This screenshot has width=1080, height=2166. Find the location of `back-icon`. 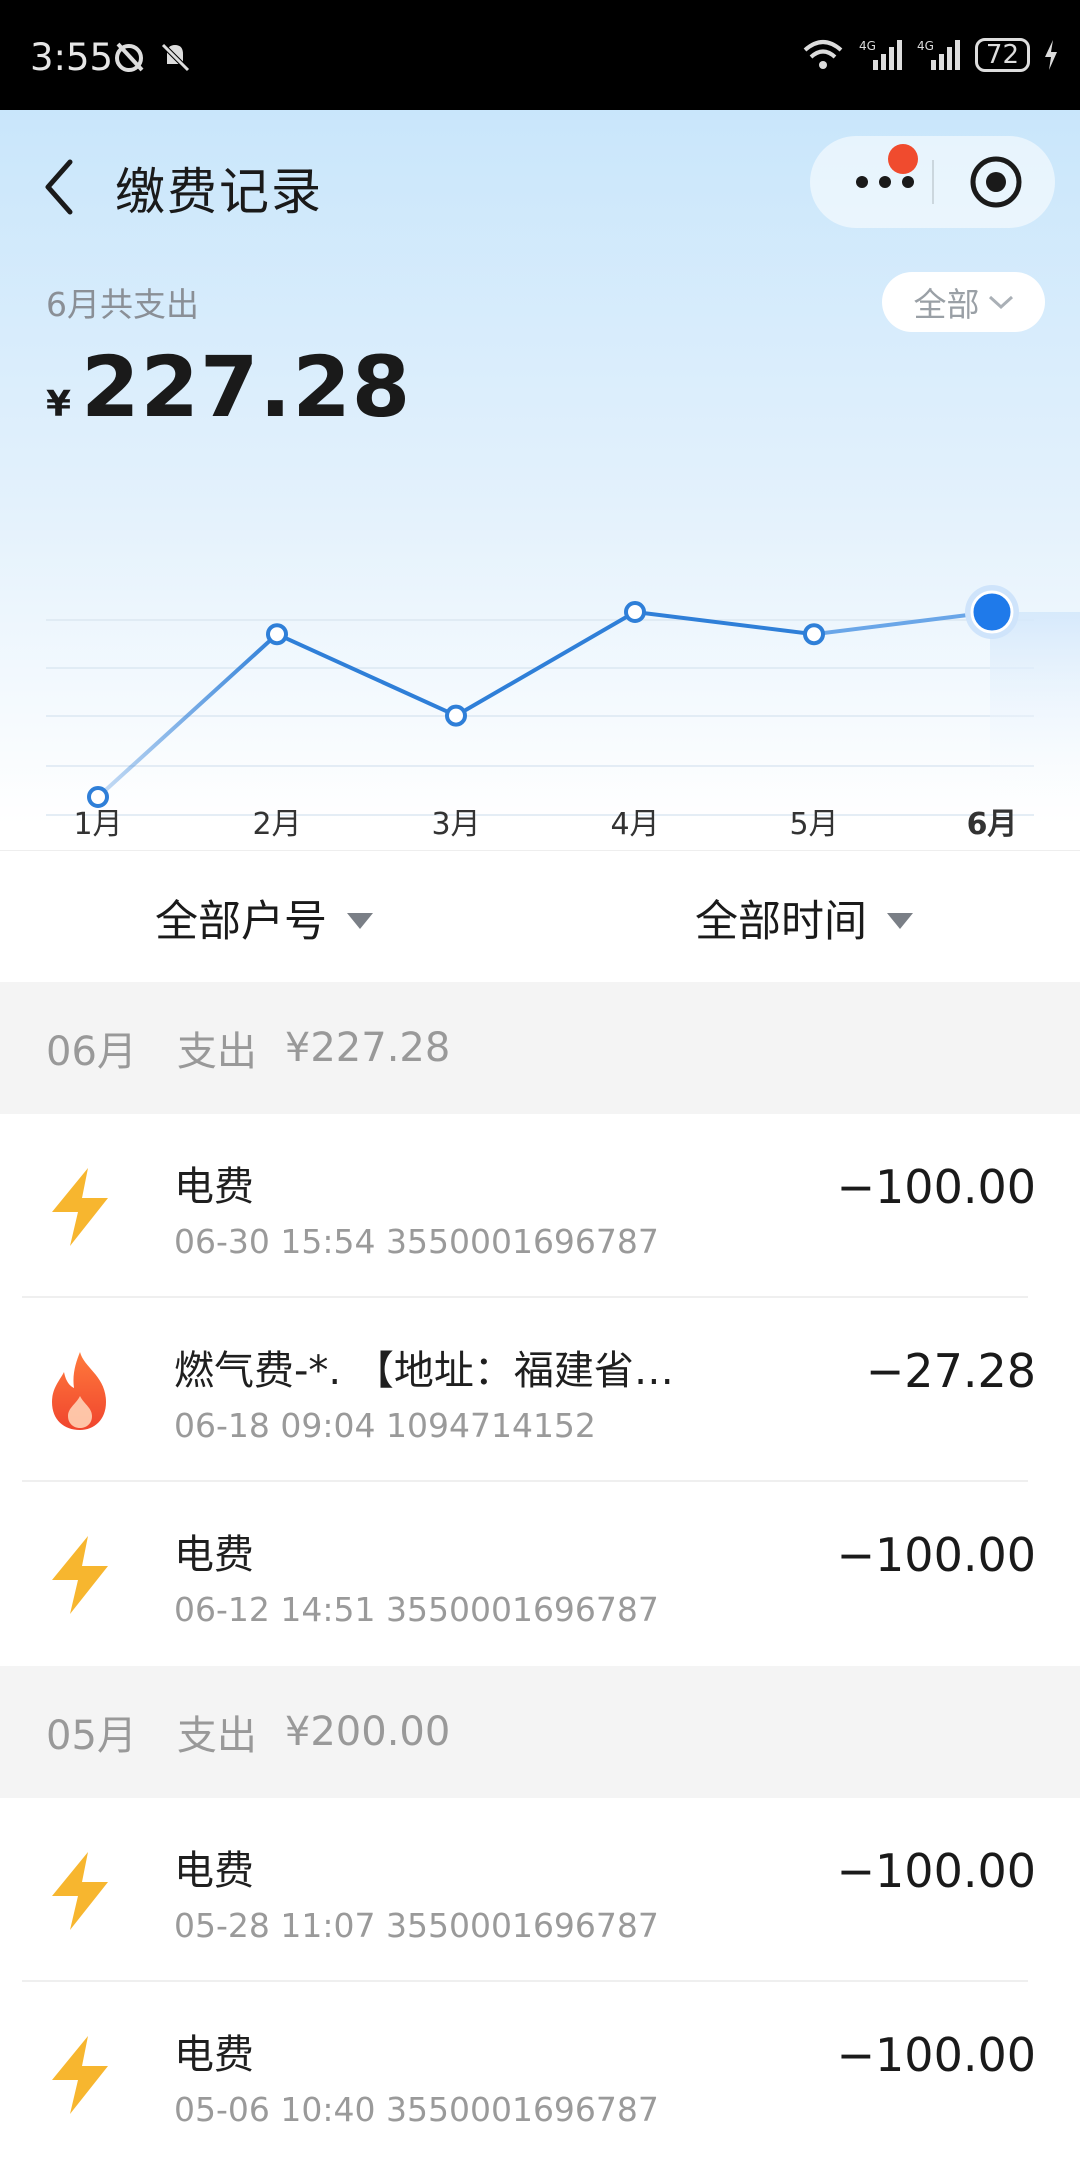

back-icon is located at coordinates (61, 187).